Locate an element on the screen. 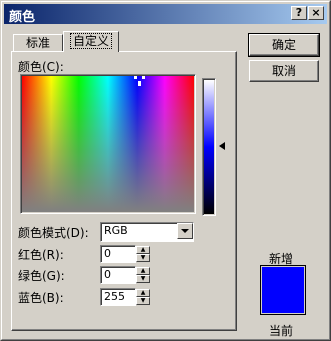  red-value: 0 is located at coordinates (107, 253).